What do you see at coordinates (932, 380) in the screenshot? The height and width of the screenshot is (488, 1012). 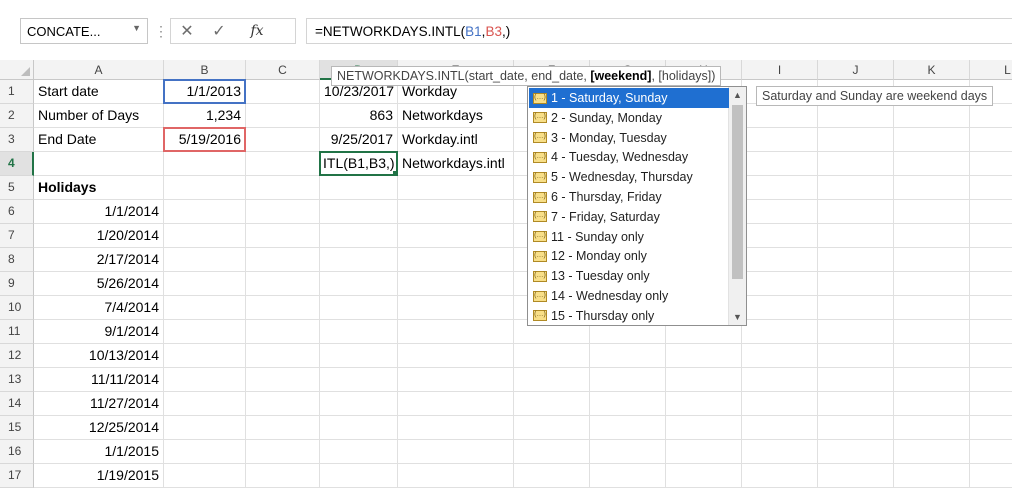 I see `cell-k13` at bounding box center [932, 380].